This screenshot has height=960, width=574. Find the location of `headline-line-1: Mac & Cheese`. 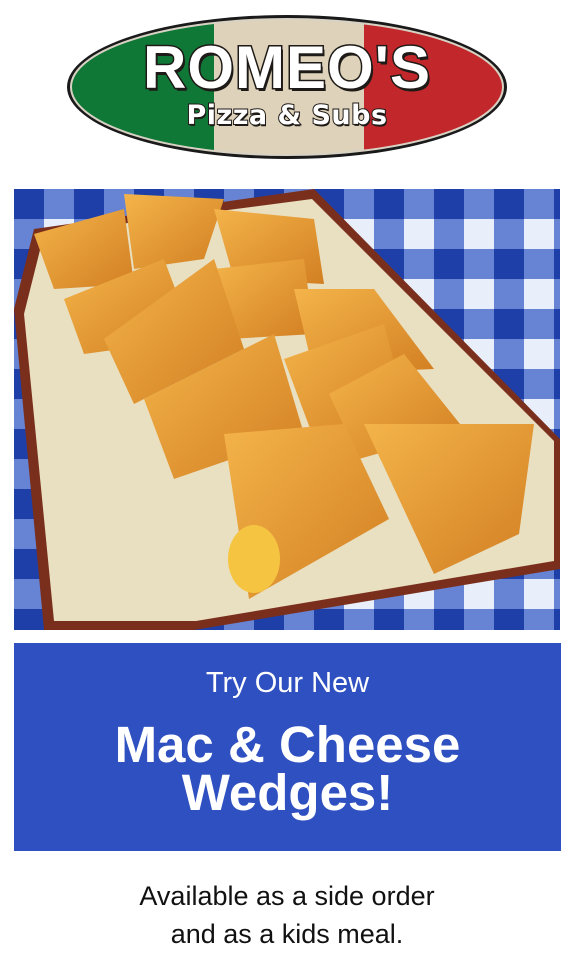

headline-line-1: Mac & Cheese is located at coordinates (287, 744).